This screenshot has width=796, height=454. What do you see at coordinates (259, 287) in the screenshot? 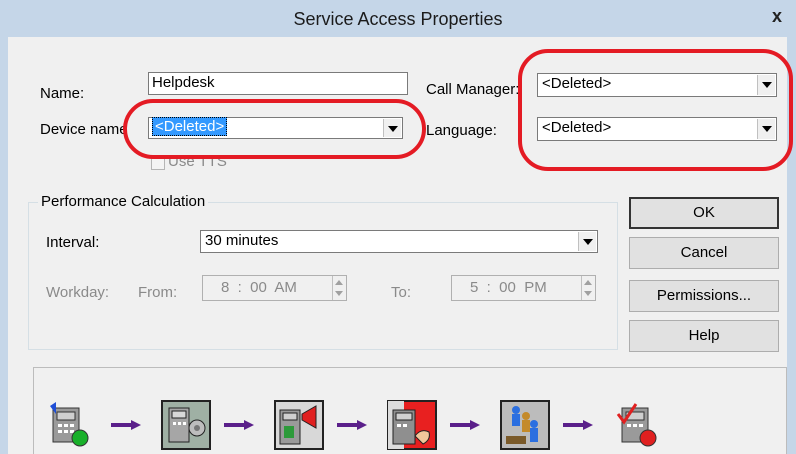
I see `from-time-value: 8 : 00 AM` at bounding box center [259, 287].